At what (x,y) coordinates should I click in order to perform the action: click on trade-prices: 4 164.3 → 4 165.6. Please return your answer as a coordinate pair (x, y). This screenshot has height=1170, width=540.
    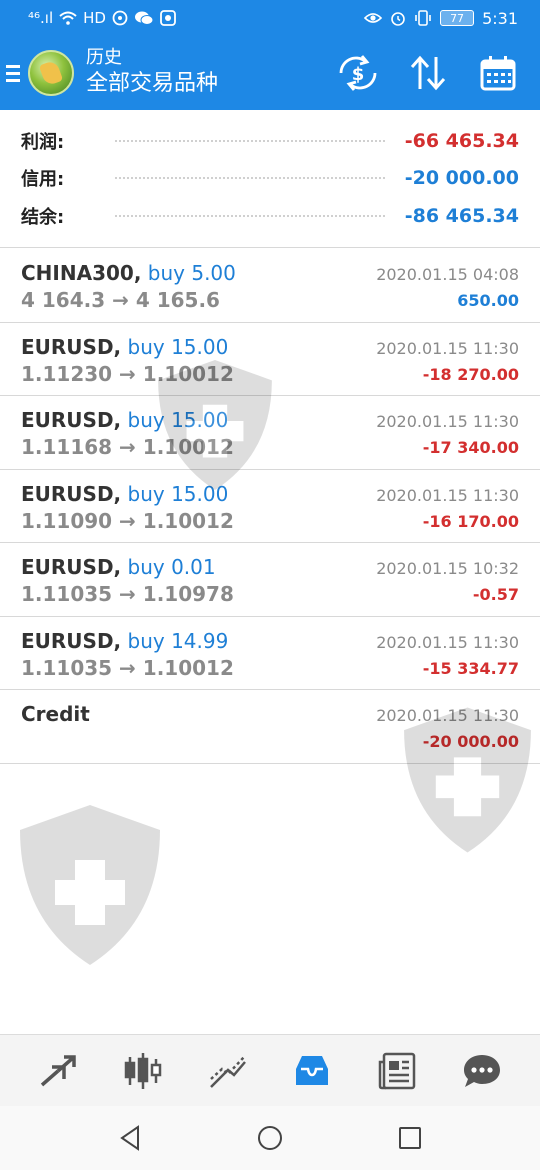
    Looking at the image, I should click on (120, 300).